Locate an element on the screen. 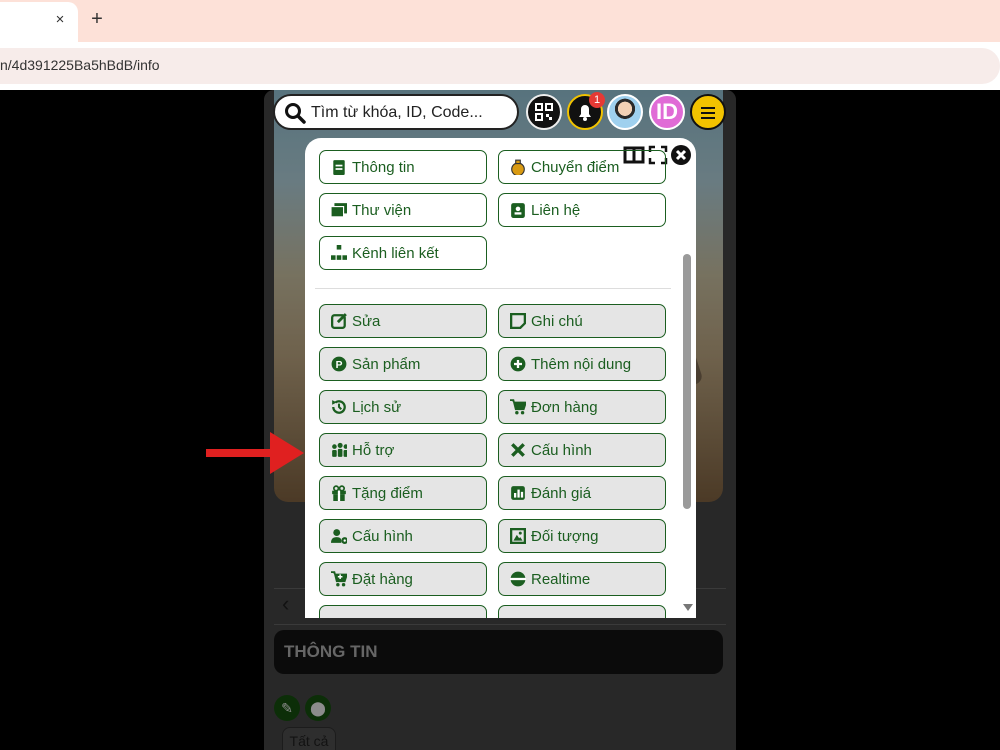 The width and height of the screenshot is (1000, 750). menu-item-label: Đặt hàng is located at coordinates (382, 579).